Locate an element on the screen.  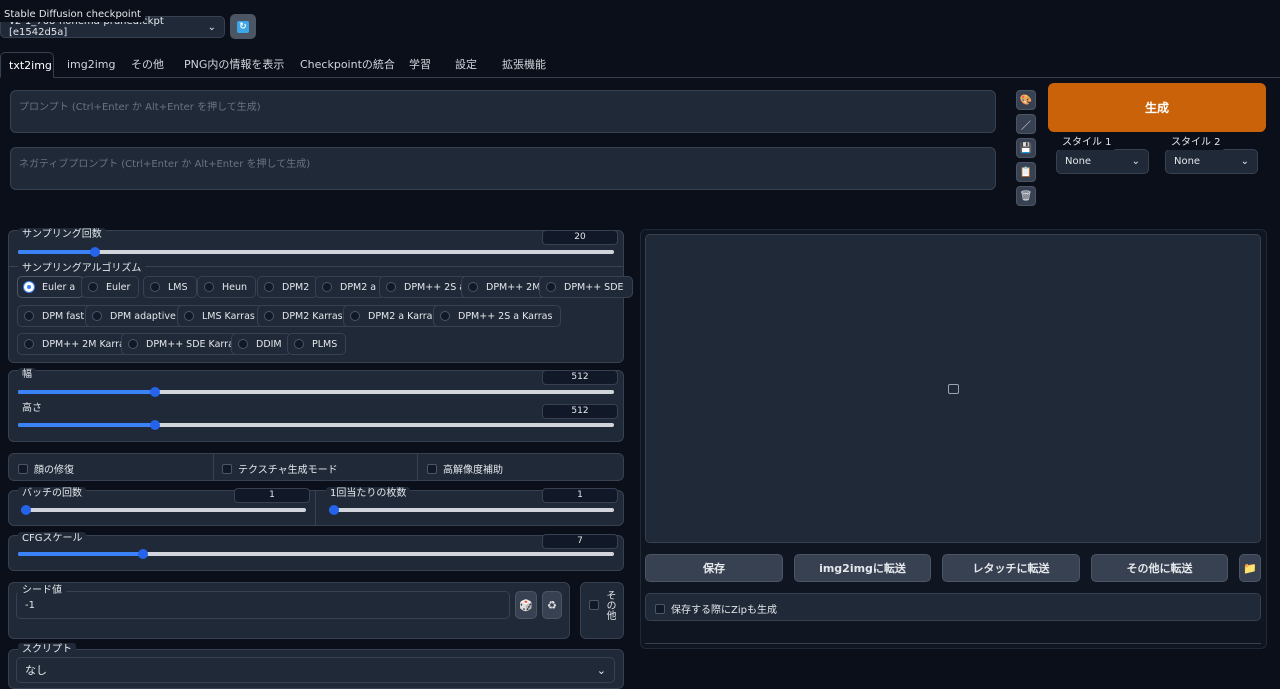
sampler-option: DPM2 a is located at coordinates (350, 287).